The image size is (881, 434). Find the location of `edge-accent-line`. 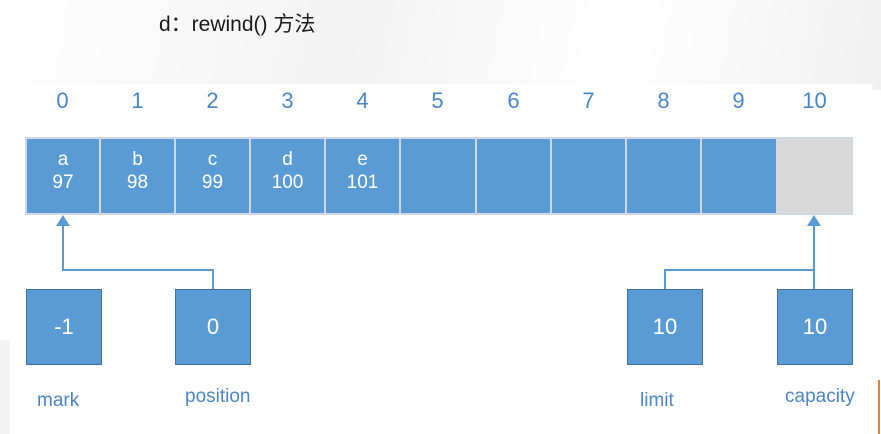

edge-accent-line is located at coordinates (879, 407).